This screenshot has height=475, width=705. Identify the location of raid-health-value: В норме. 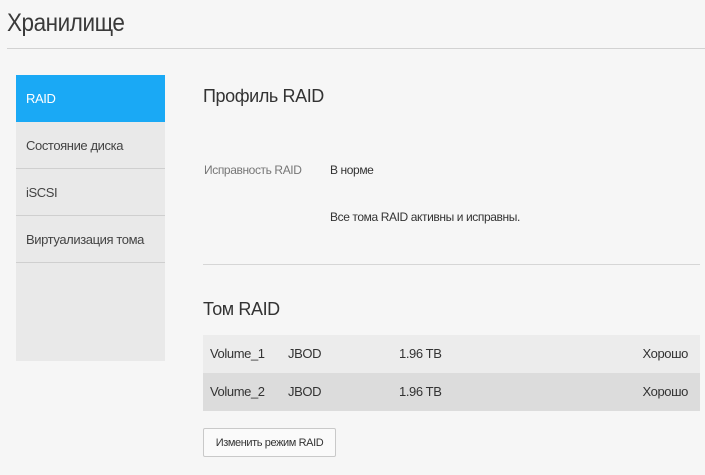
(352, 170).